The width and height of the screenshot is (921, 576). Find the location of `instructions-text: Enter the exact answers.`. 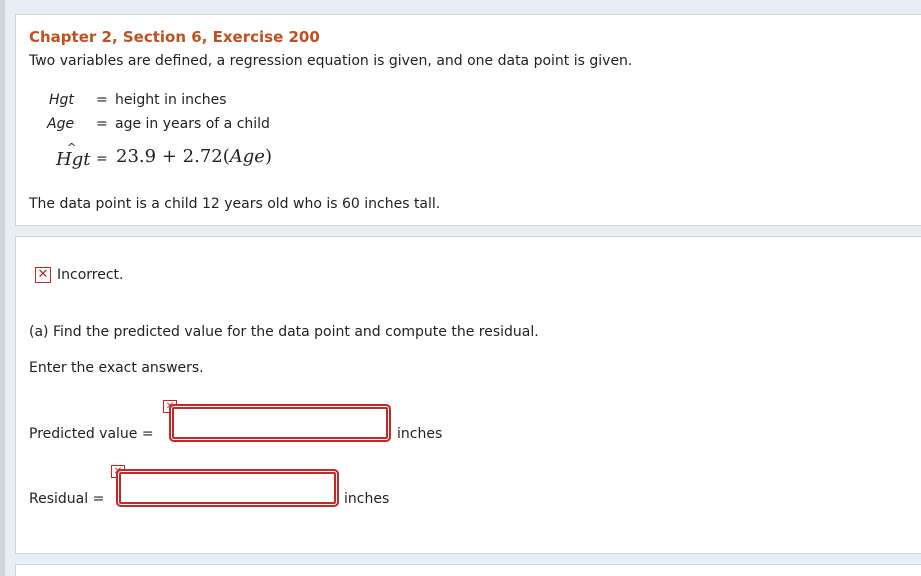

instructions-text: Enter the exact answers. is located at coordinates (116, 368).